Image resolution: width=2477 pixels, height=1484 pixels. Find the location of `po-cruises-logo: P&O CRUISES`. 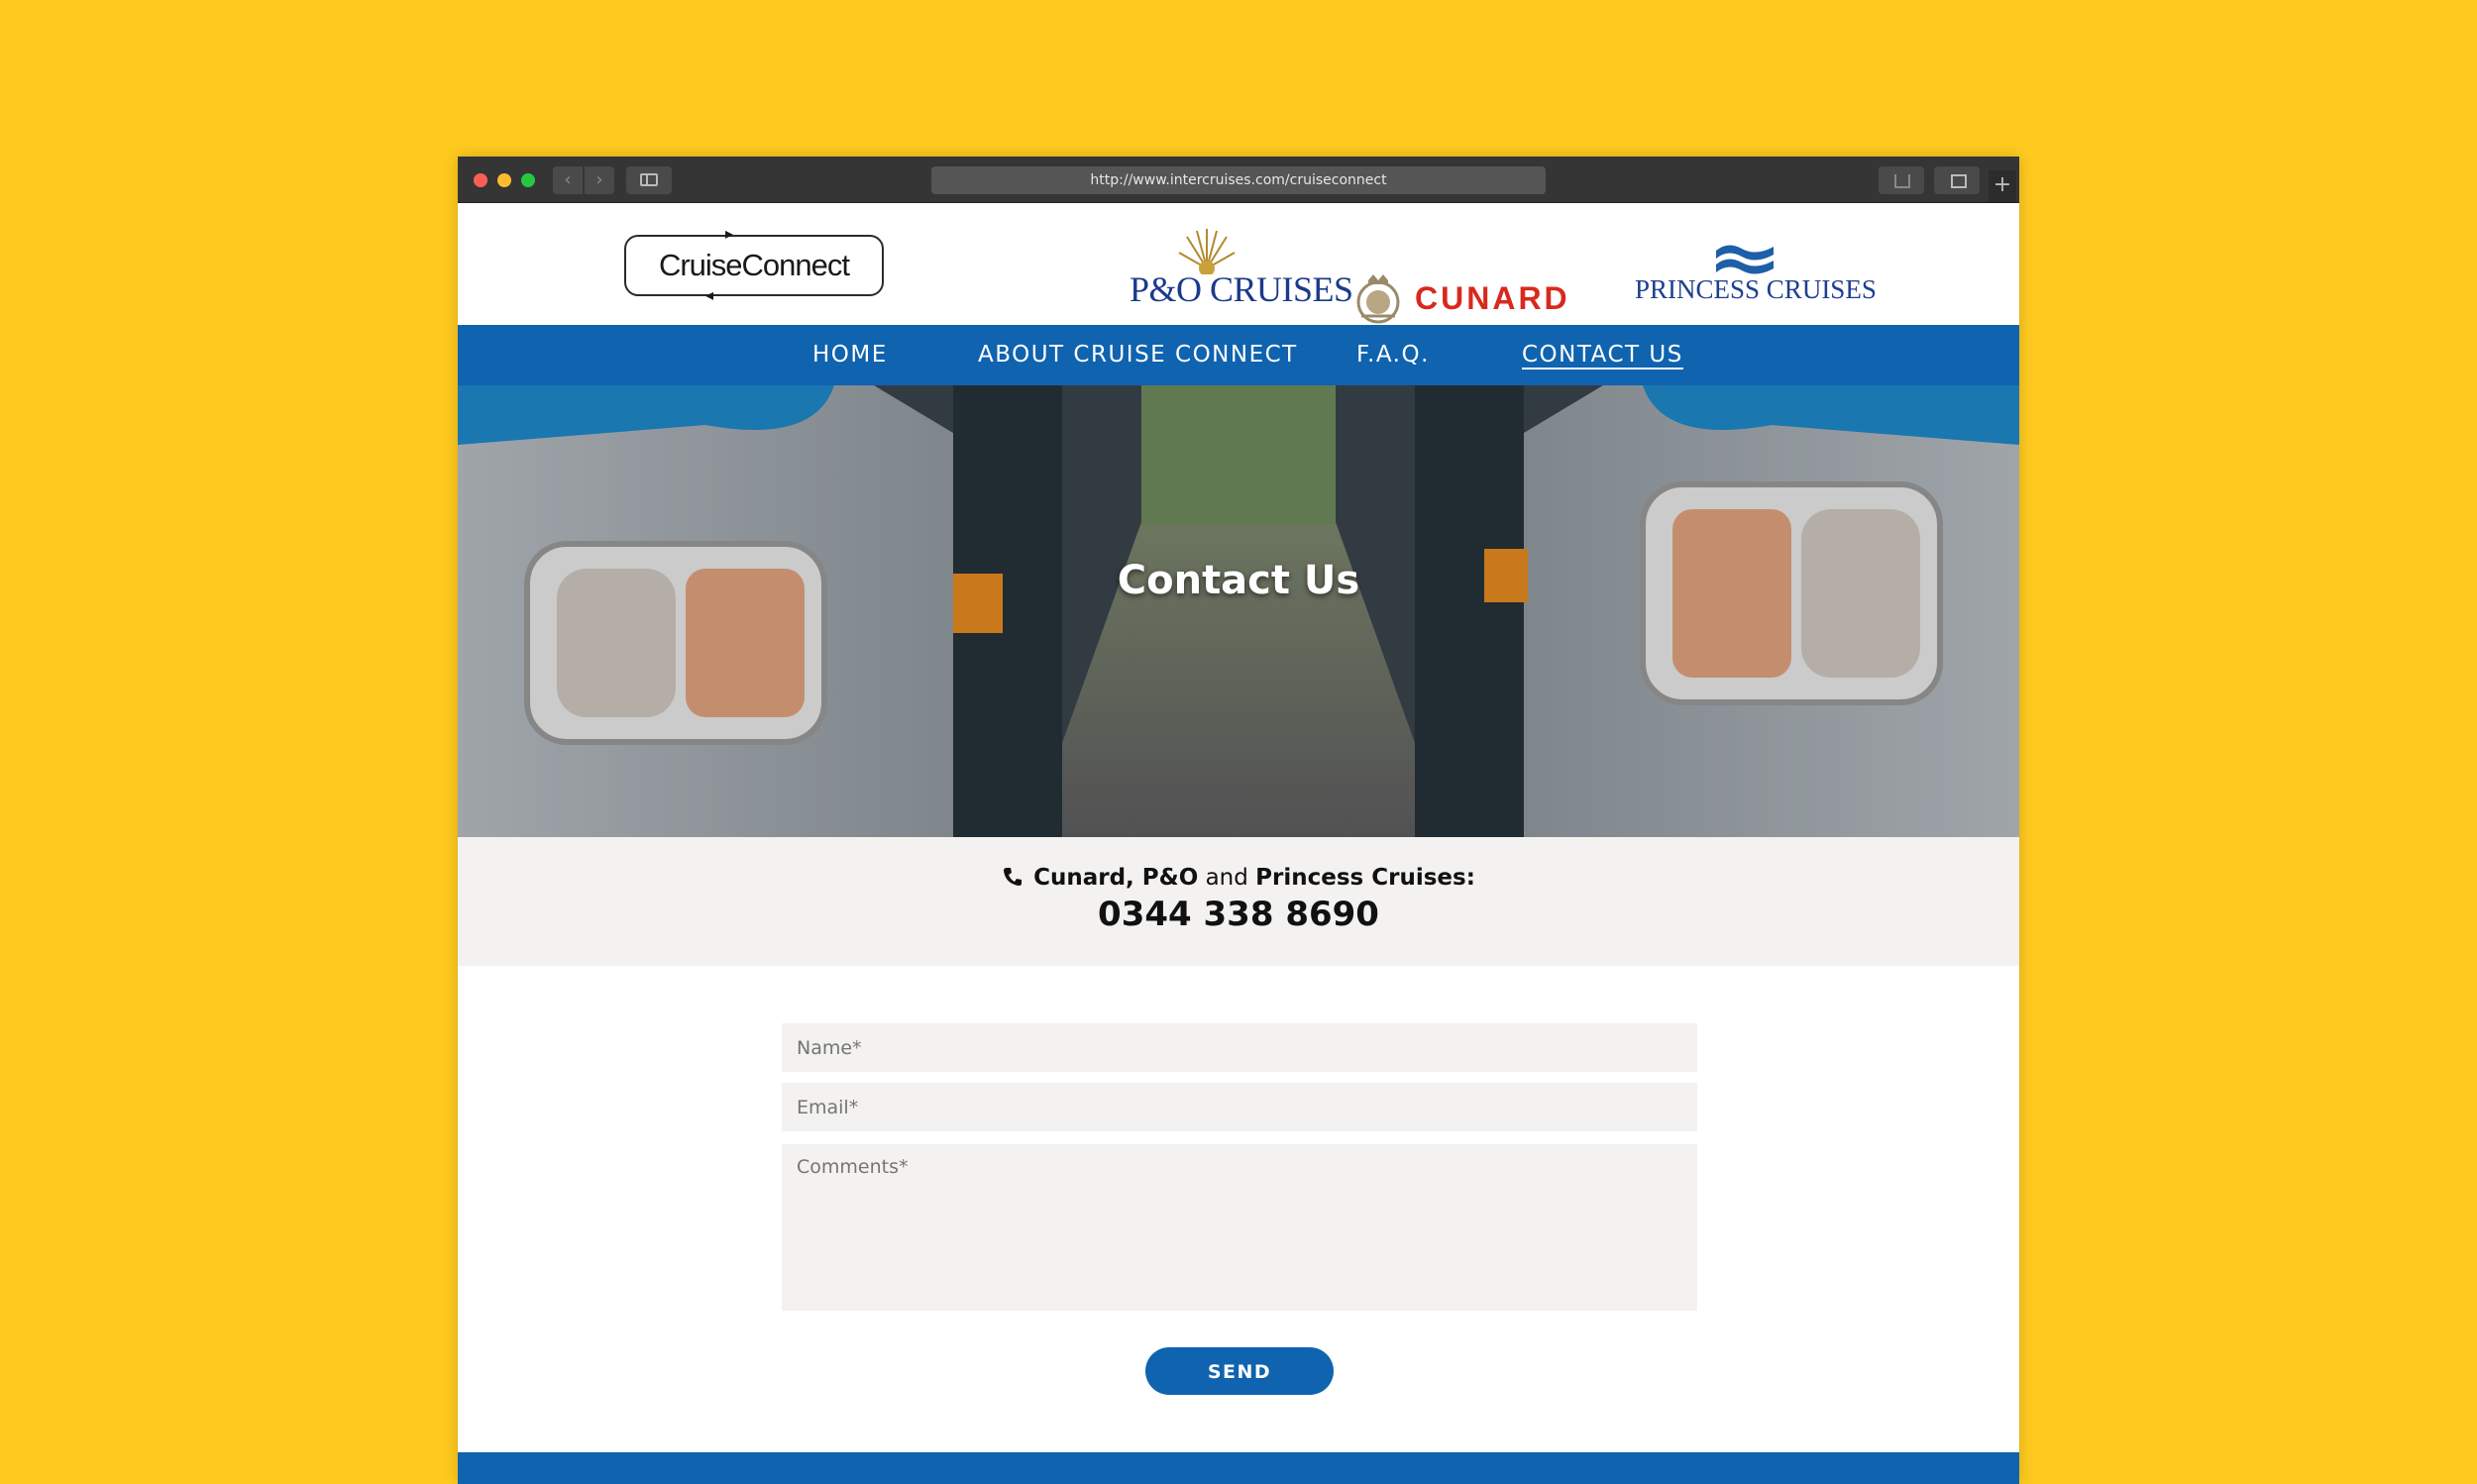

po-cruises-logo: P&O CRUISES is located at coordinates (1242, 289).